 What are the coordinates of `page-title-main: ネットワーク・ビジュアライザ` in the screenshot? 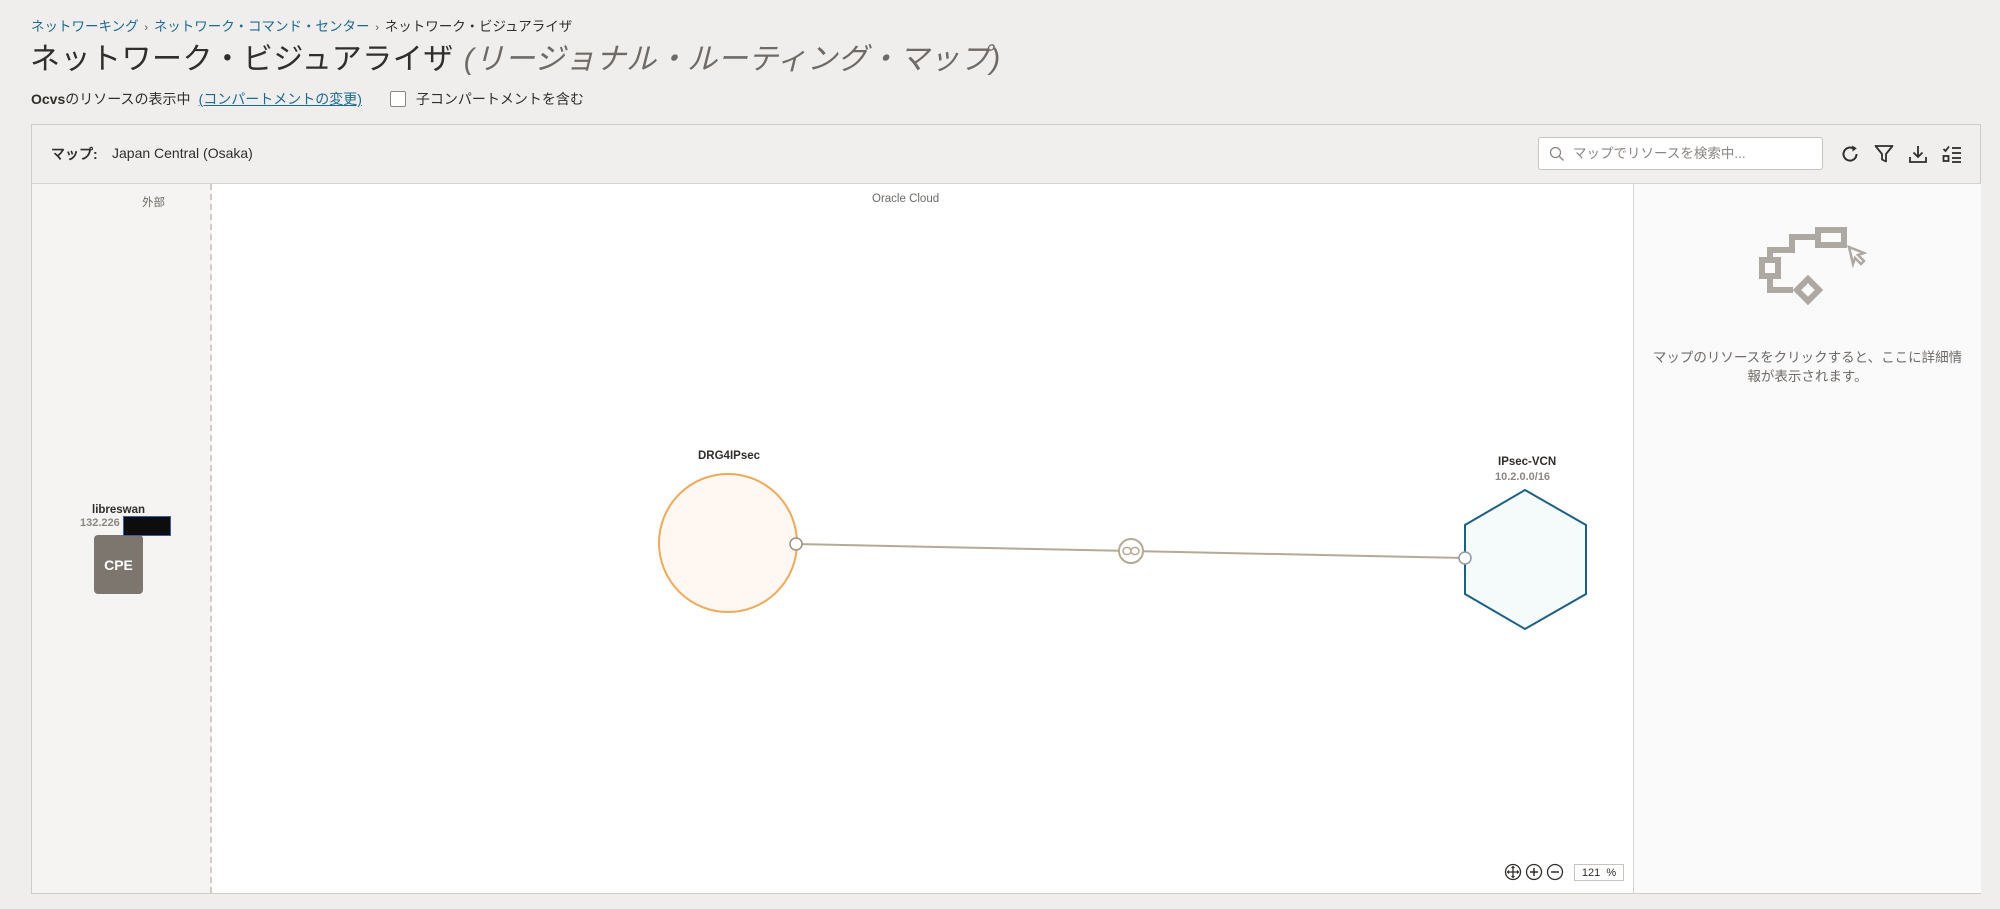 It's located at (242, 59).